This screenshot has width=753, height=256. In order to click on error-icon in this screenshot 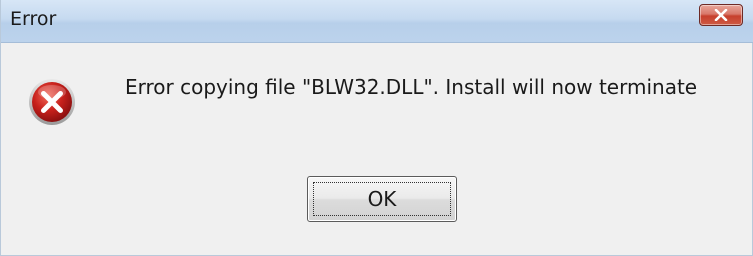, I will do `click(52, 102)`.